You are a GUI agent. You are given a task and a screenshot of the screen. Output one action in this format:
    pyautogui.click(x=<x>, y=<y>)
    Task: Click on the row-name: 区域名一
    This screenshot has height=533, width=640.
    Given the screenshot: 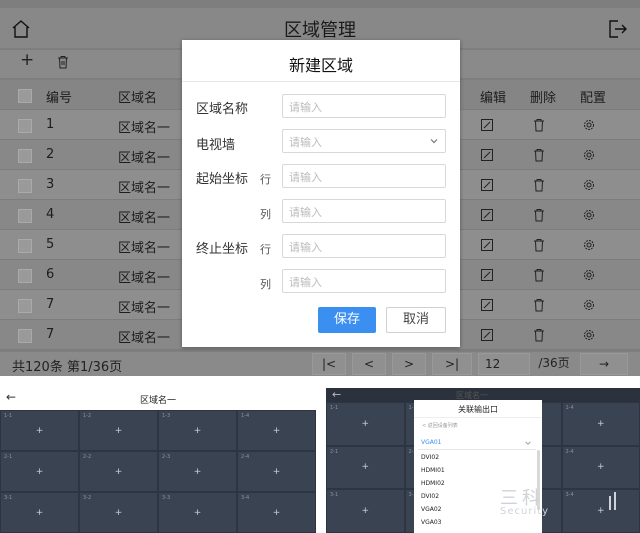 What is the action you would take?
    pyautogui.click(x=144, y=248)
    